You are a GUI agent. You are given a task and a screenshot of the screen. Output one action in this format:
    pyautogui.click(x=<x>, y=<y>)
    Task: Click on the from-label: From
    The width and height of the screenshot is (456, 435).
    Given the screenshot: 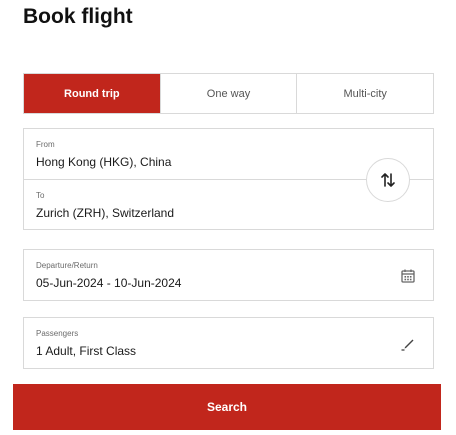 What is the action you would take?
    pyautogui.click(x=45, y=144)
    